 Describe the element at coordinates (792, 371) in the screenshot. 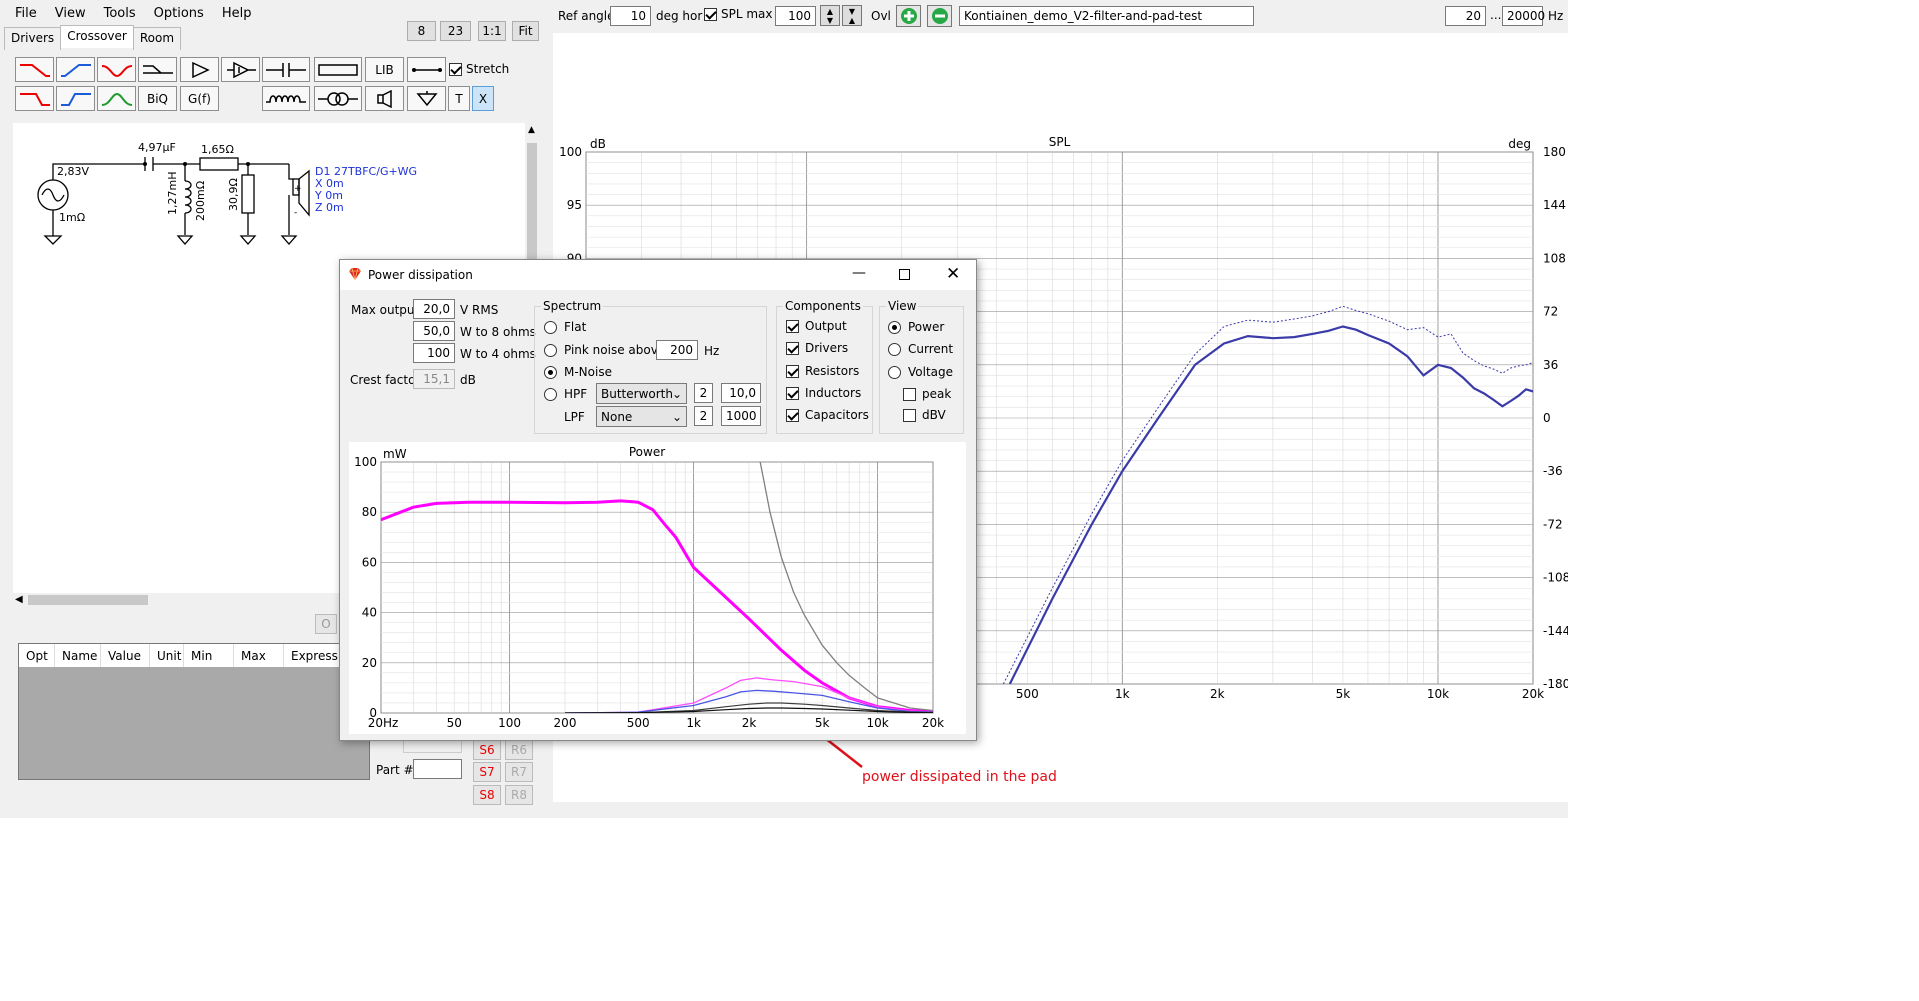

I see `resistors-checkbox` at that location.